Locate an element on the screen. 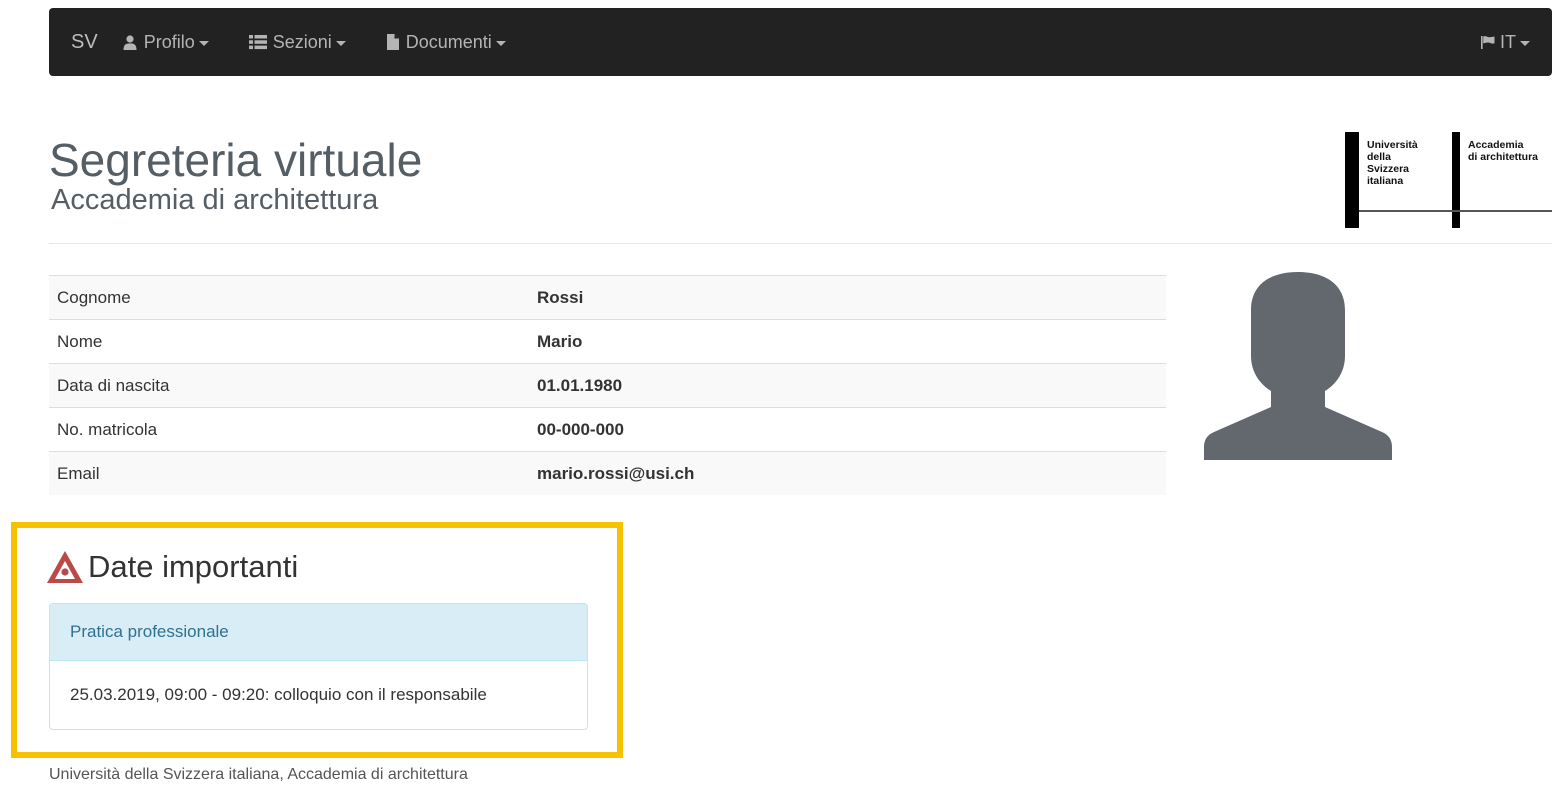 This screenshot has width=1557, height=787. list-icon is located at coordinates (257, 42).